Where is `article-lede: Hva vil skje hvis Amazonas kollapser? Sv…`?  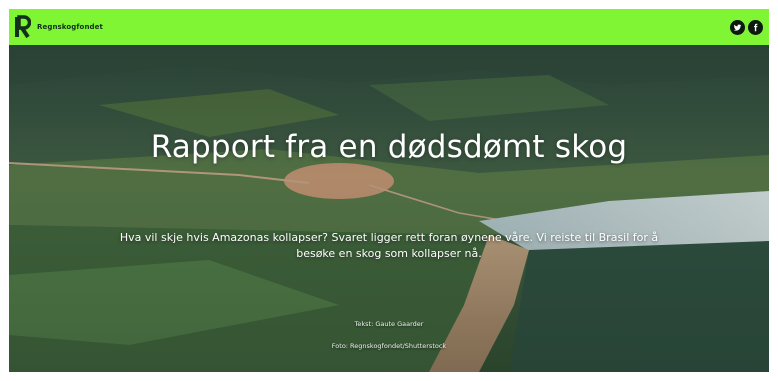 article-lede: Hva vil skje hvis Amazonas kollapser? Sv… is located at coordinates (389, 245).